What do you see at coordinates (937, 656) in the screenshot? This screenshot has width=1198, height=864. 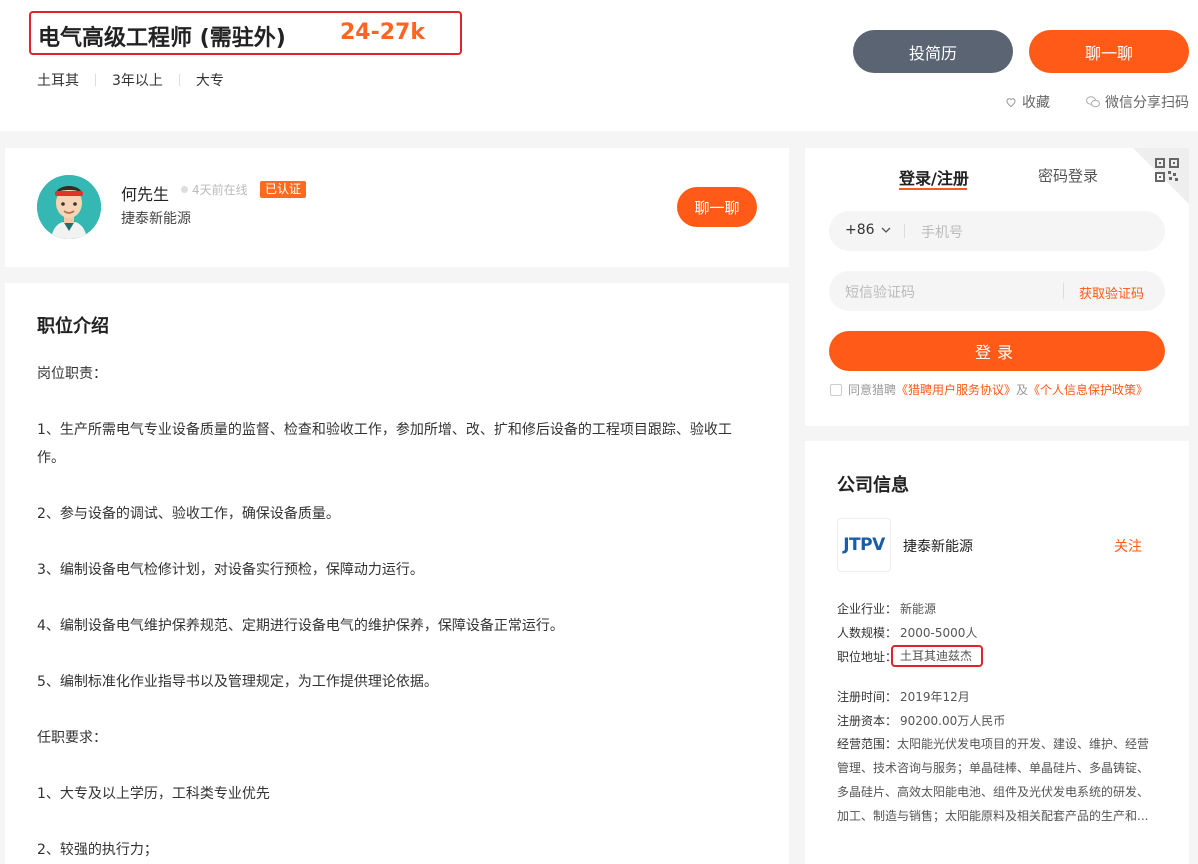 I see `address-value: 土耳其迪兹杰` at bounding box center [937, 656].